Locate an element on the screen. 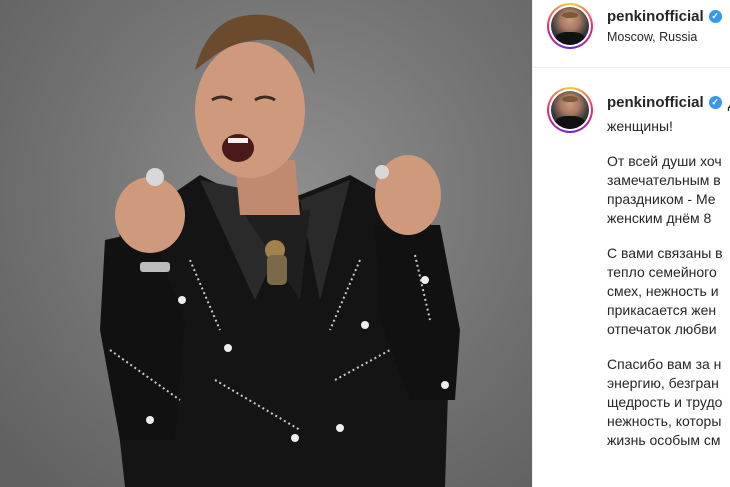  caption-line: замечательным в is located at coordinates (664, 180).